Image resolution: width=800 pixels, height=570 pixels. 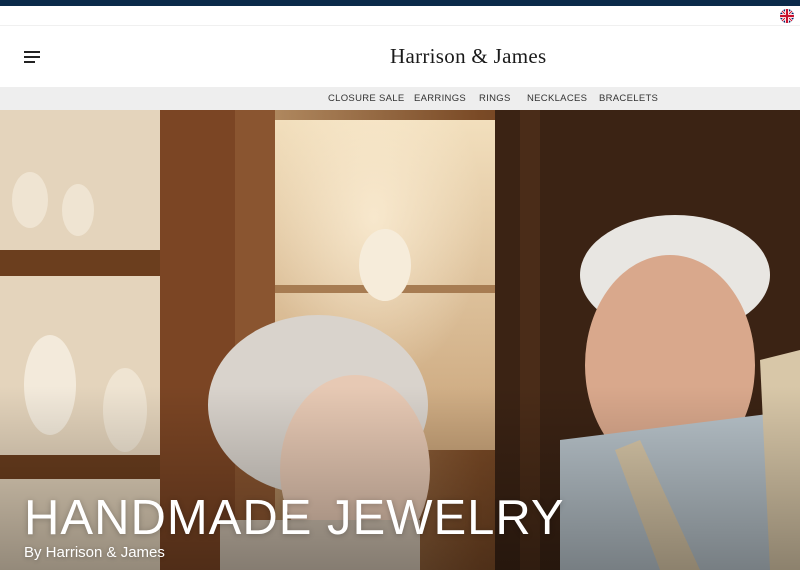 I want to click on site-logo: Harrison & James, so click(x=468, y=56).